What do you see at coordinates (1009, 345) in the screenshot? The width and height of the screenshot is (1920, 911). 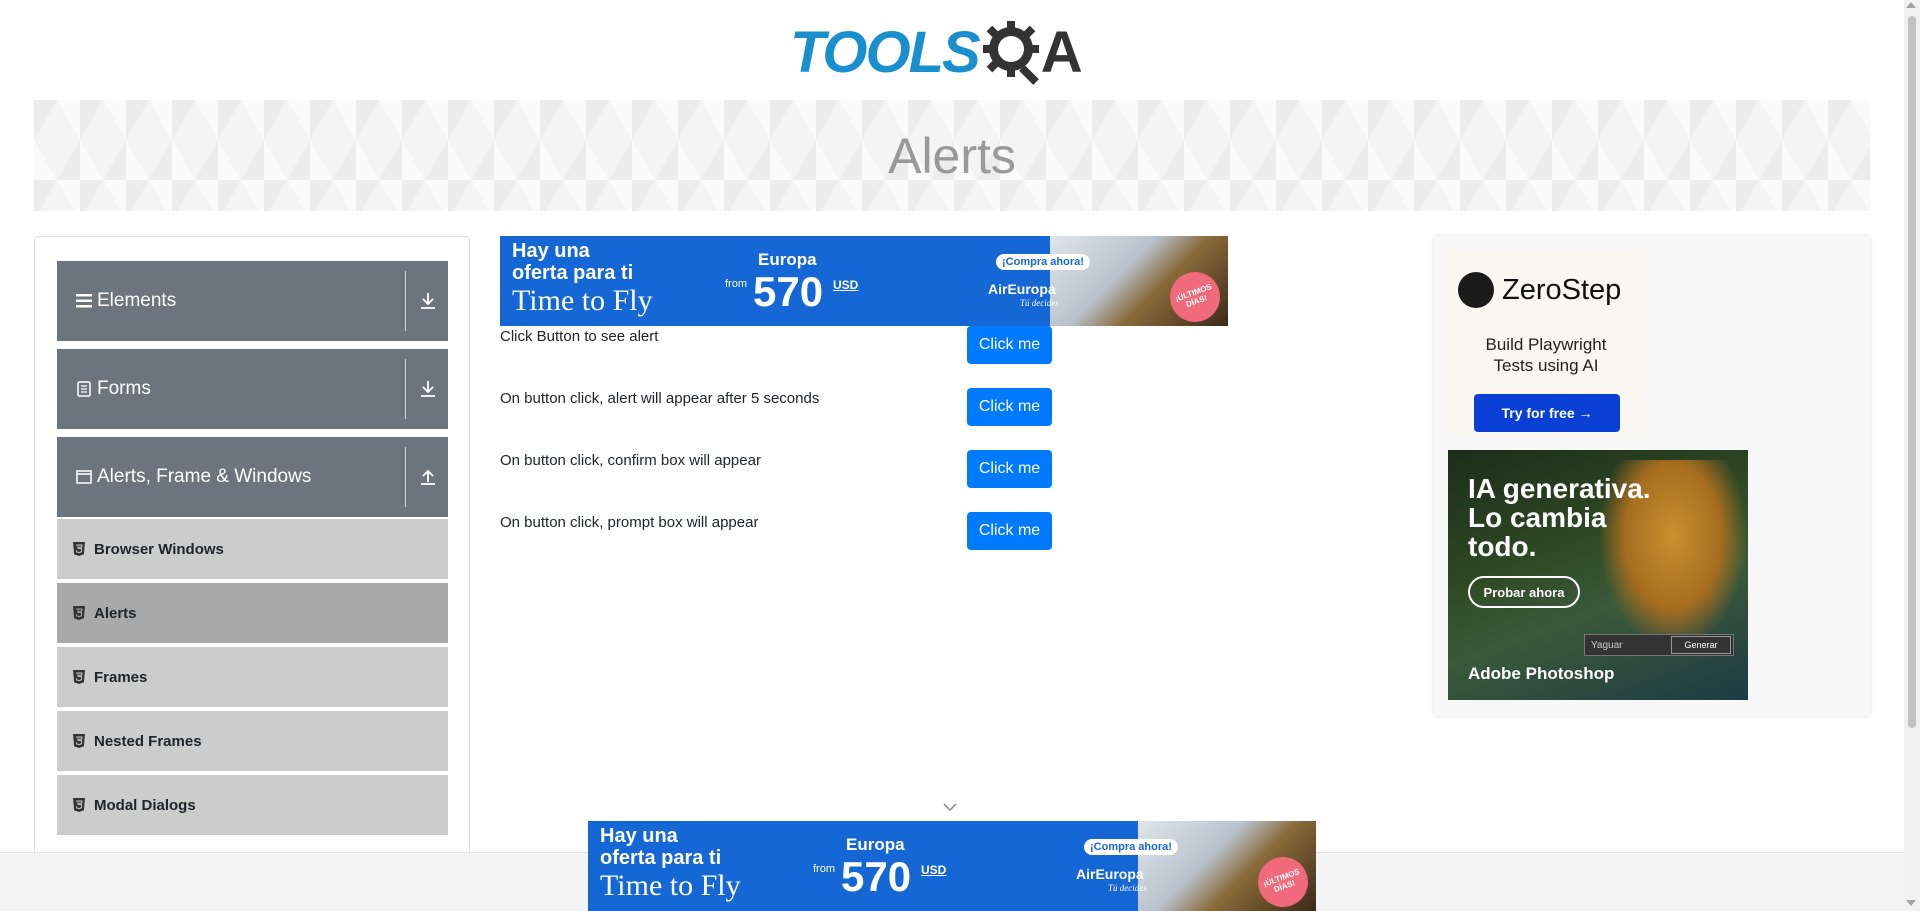 I see `alert-button: Click me` at bounding box center [1009, 345].